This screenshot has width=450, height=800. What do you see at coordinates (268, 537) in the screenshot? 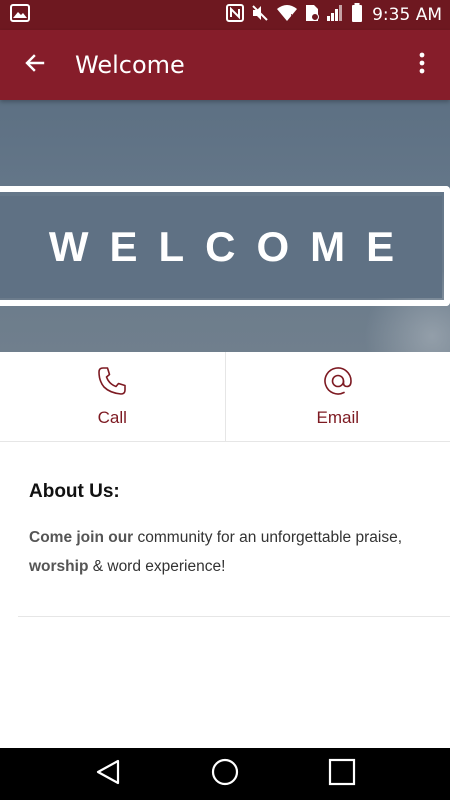
I see `about-body-text-1: community for an unforgettable praise,` at bounding box center [268, 537].